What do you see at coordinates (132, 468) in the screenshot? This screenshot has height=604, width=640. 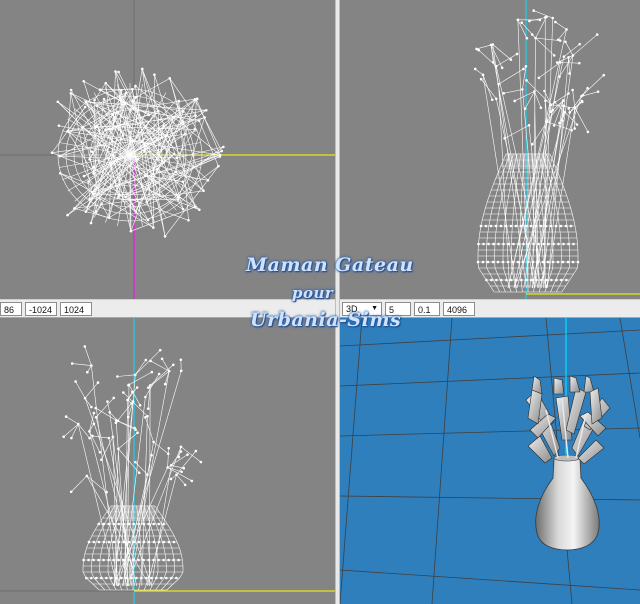 I see `side-view-wireframe` at bounding box center [132, 468].